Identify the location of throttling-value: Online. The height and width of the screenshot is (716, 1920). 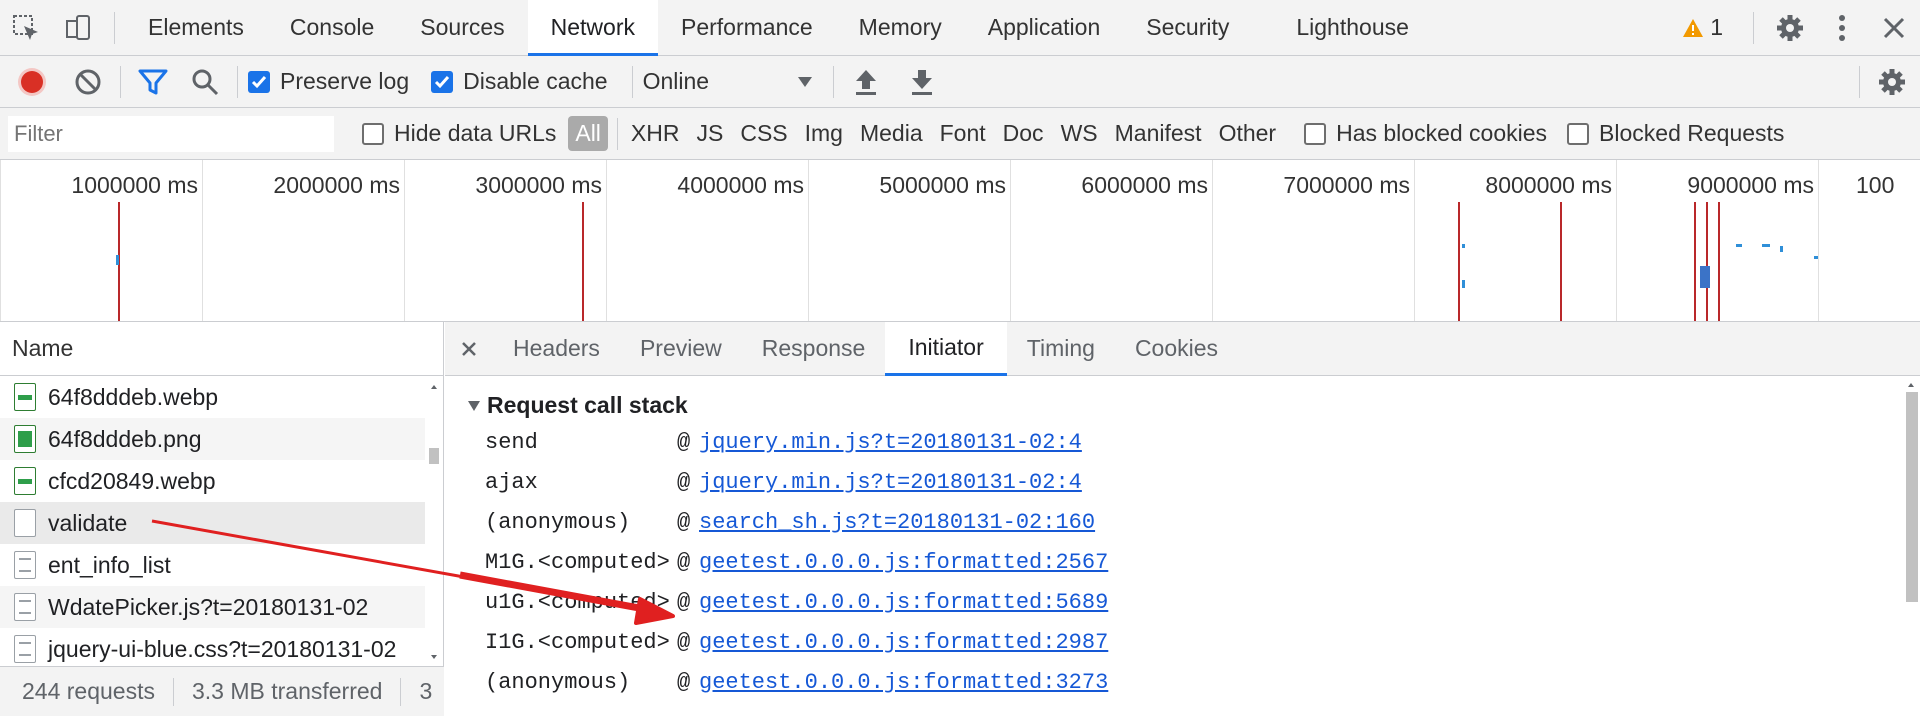
(676, 81).